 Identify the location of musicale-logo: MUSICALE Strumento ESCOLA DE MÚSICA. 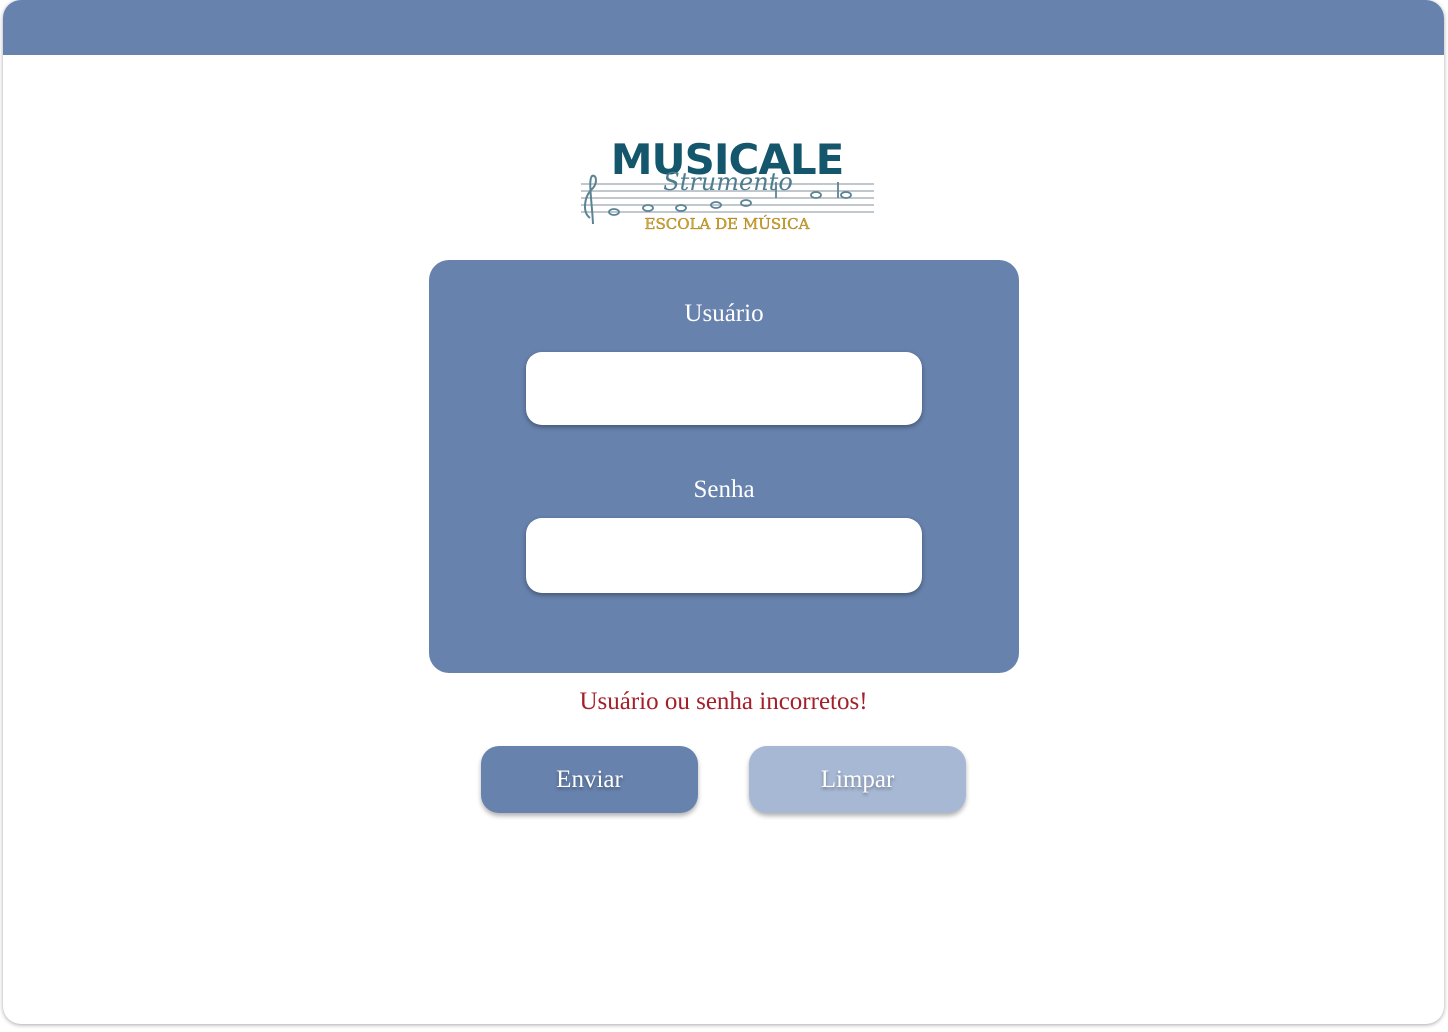
(727, 184).